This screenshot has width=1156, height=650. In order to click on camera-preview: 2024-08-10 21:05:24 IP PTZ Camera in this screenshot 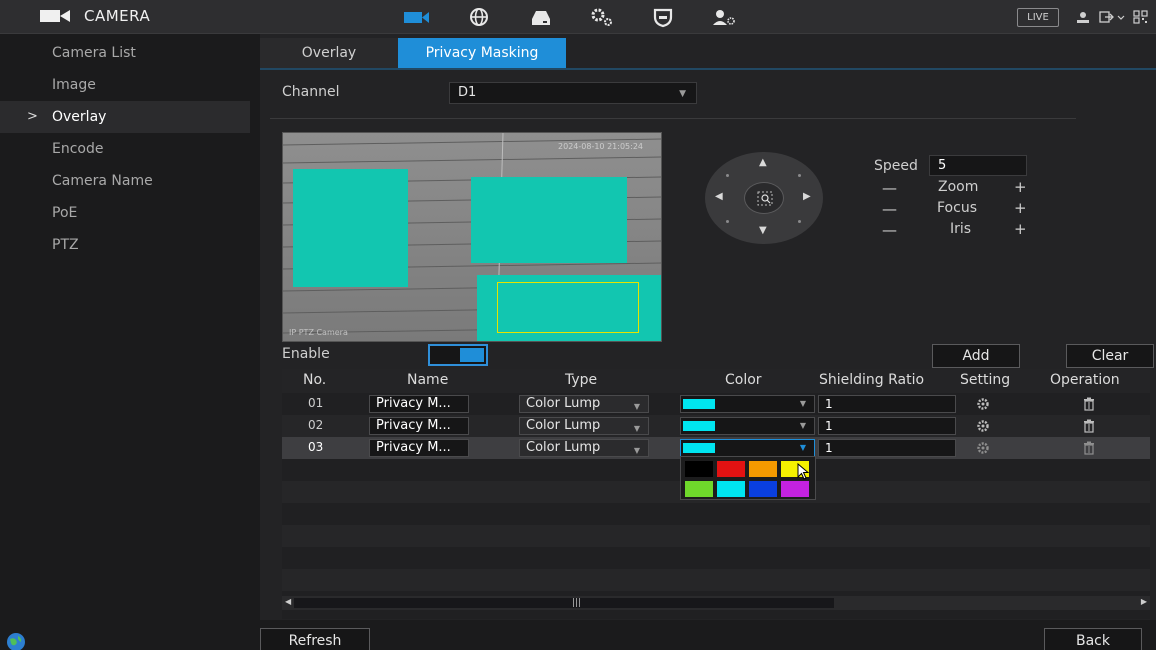, I will do `click(472, 237)`.